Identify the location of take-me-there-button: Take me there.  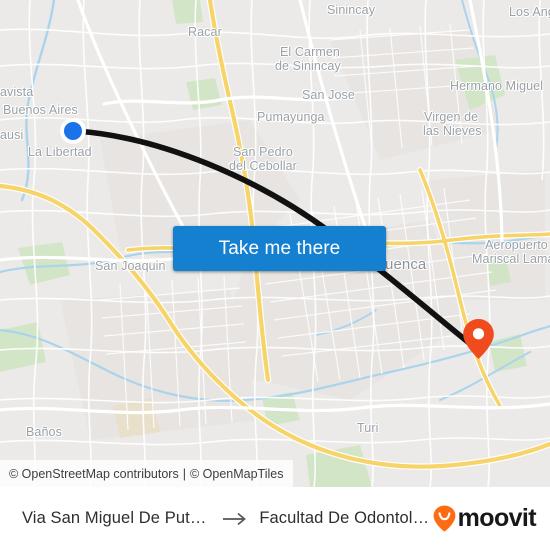
(279, 248).